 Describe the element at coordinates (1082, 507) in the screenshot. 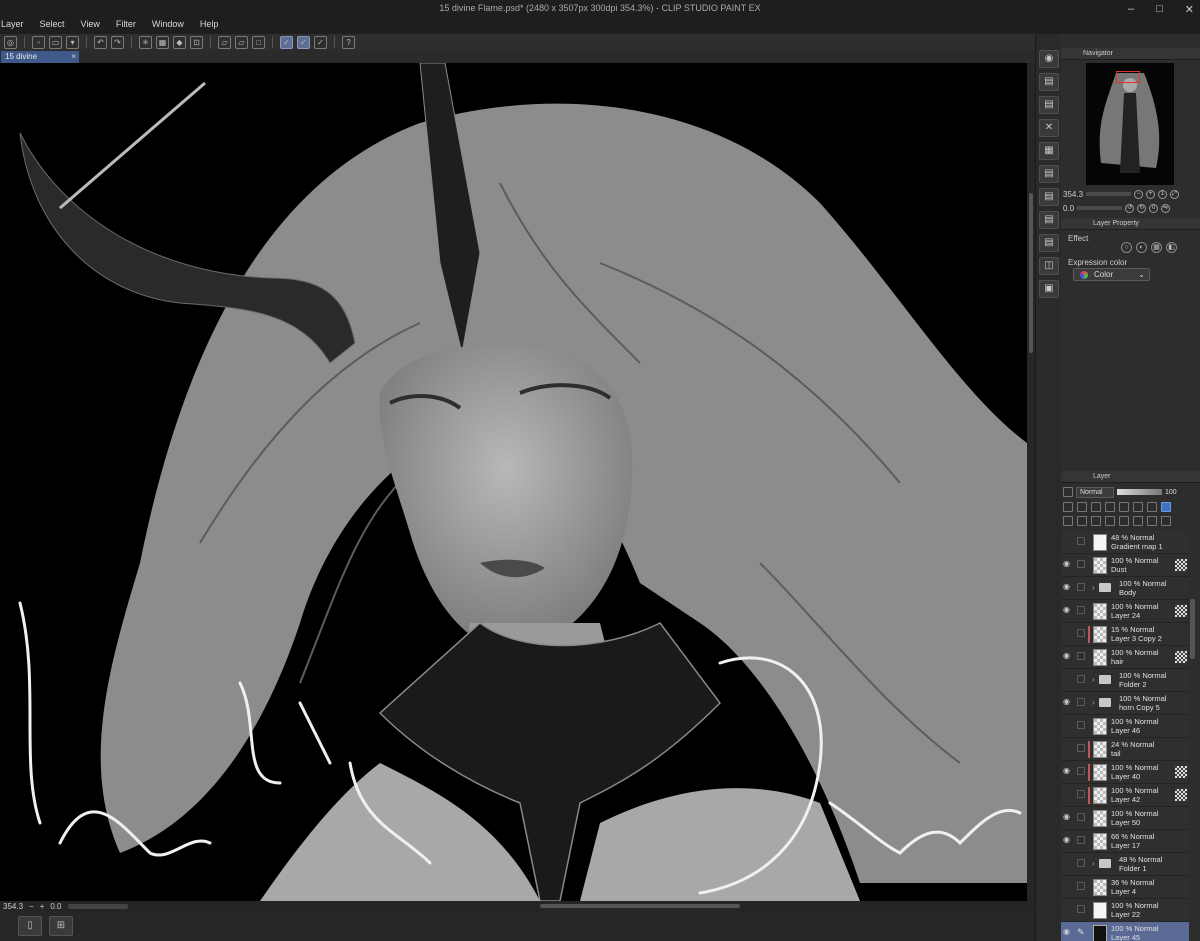

I see `reference-icon` at that location.